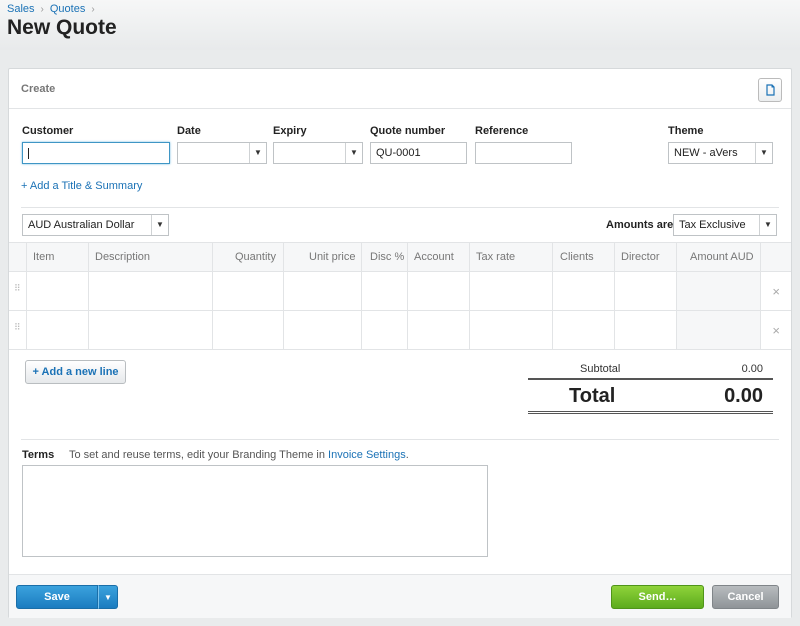 The width and height of the screenshot is (800, 626). Describe the element at coordinates (318, 153) in the screenshot. I see `expiry-picker: ▼` at that location.